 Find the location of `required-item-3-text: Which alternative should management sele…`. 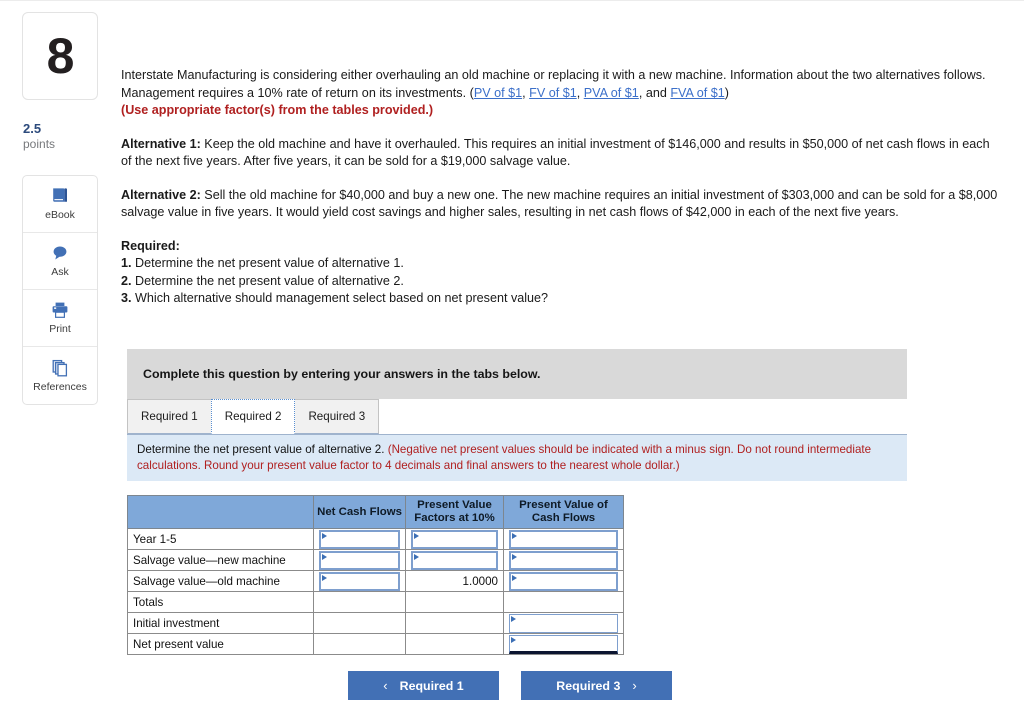

required-item-3-text: Which alternative should management sele… is located at coordinates (340, 298).